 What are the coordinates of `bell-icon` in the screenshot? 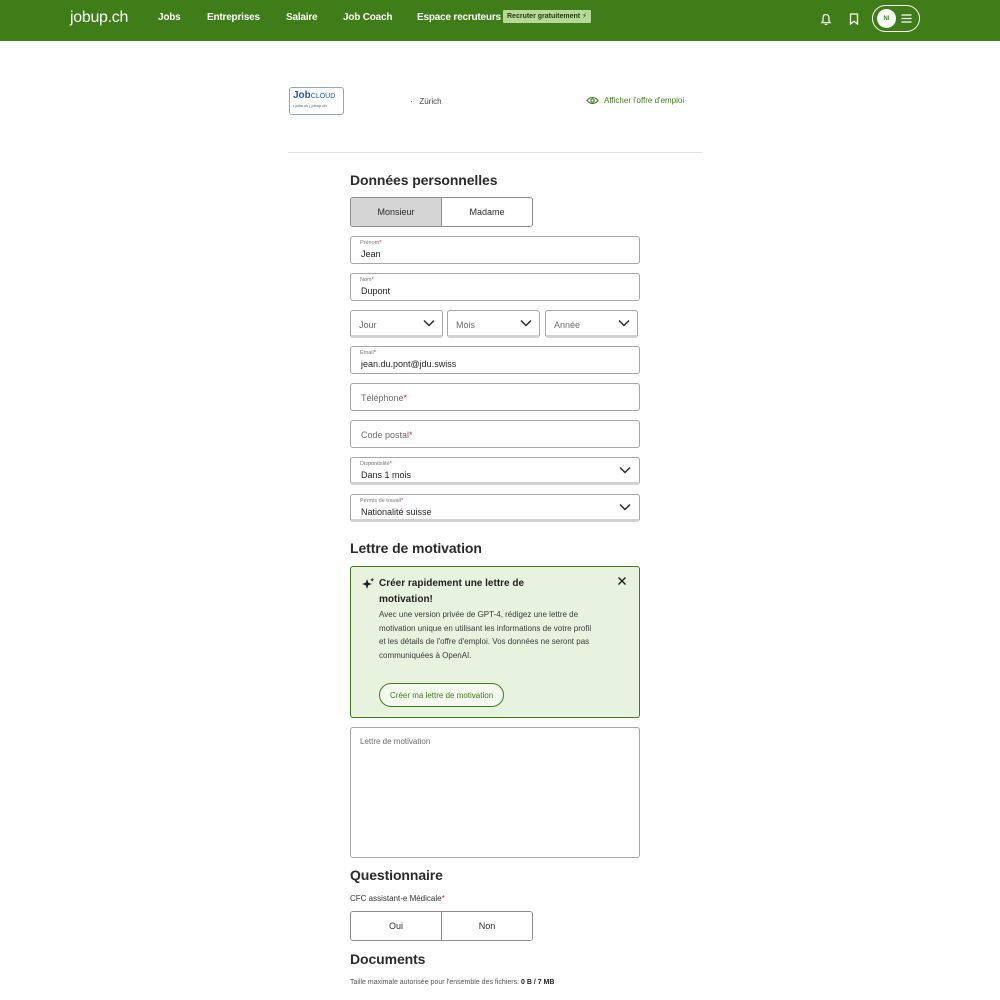 It's located at (826, 19).